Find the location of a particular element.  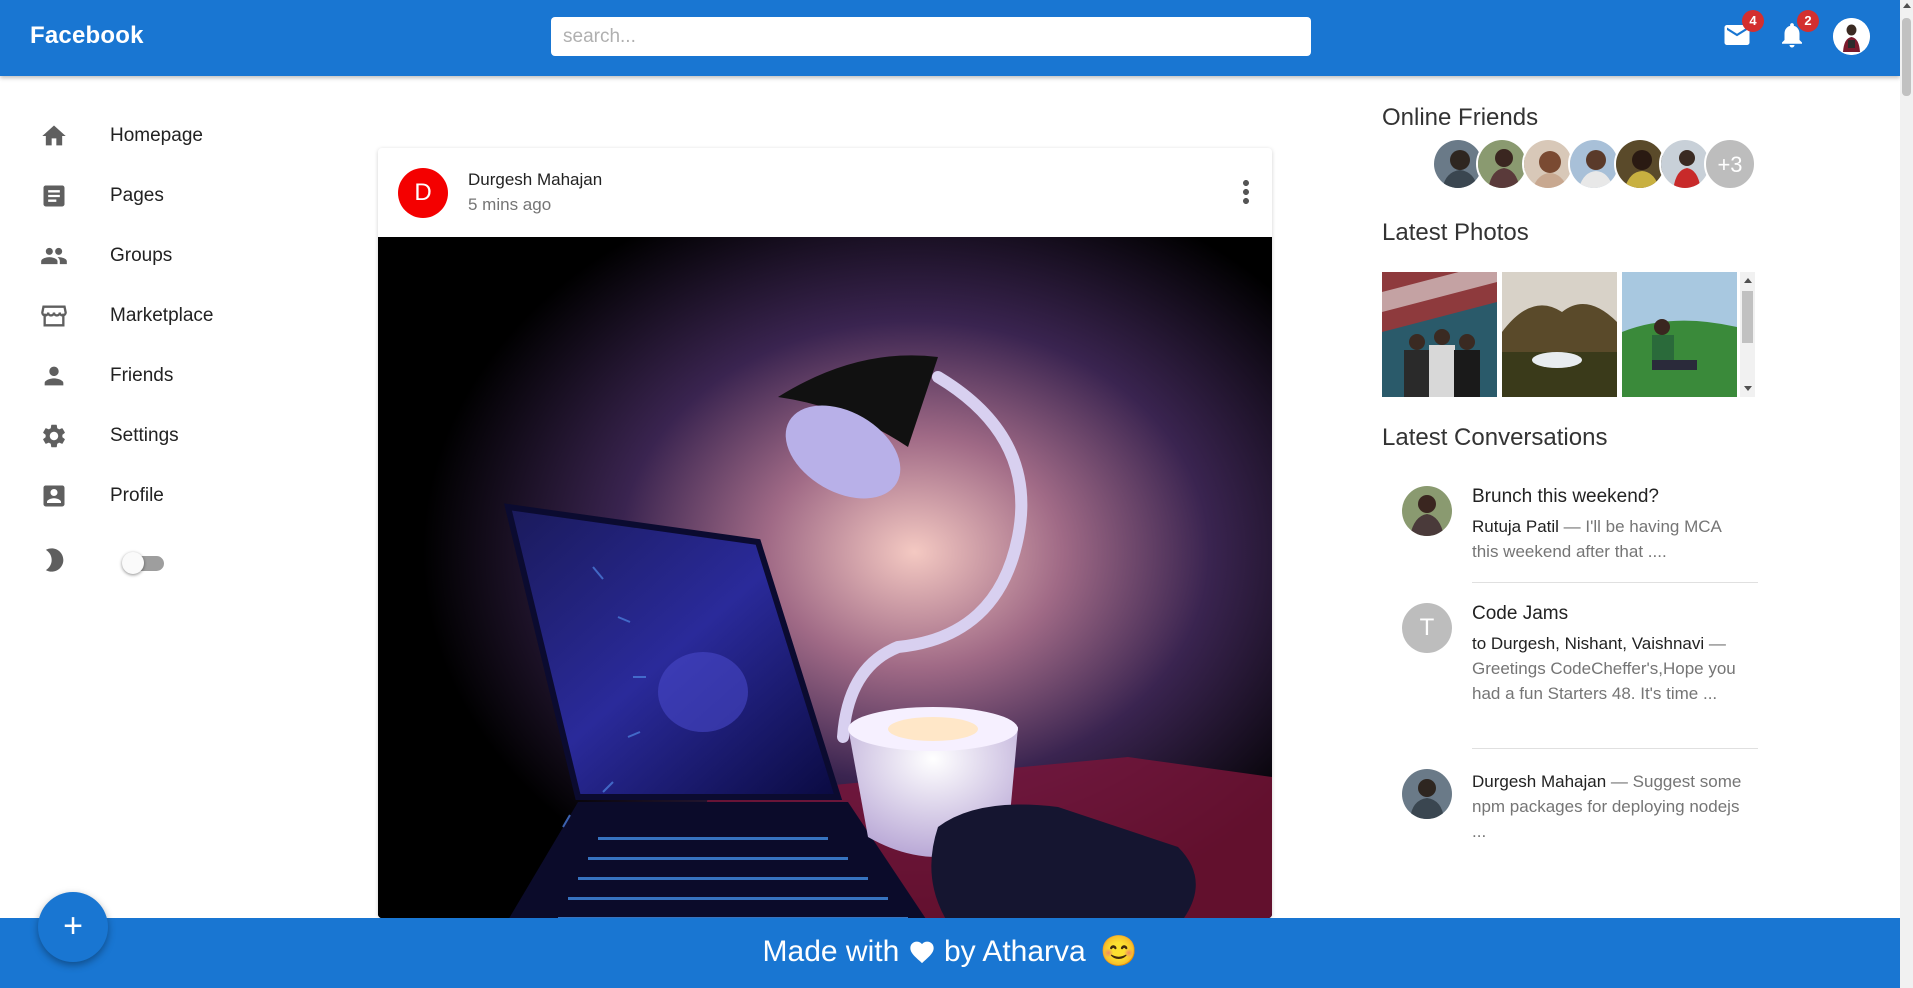

gear-icon is located at coordinates (54, 436).